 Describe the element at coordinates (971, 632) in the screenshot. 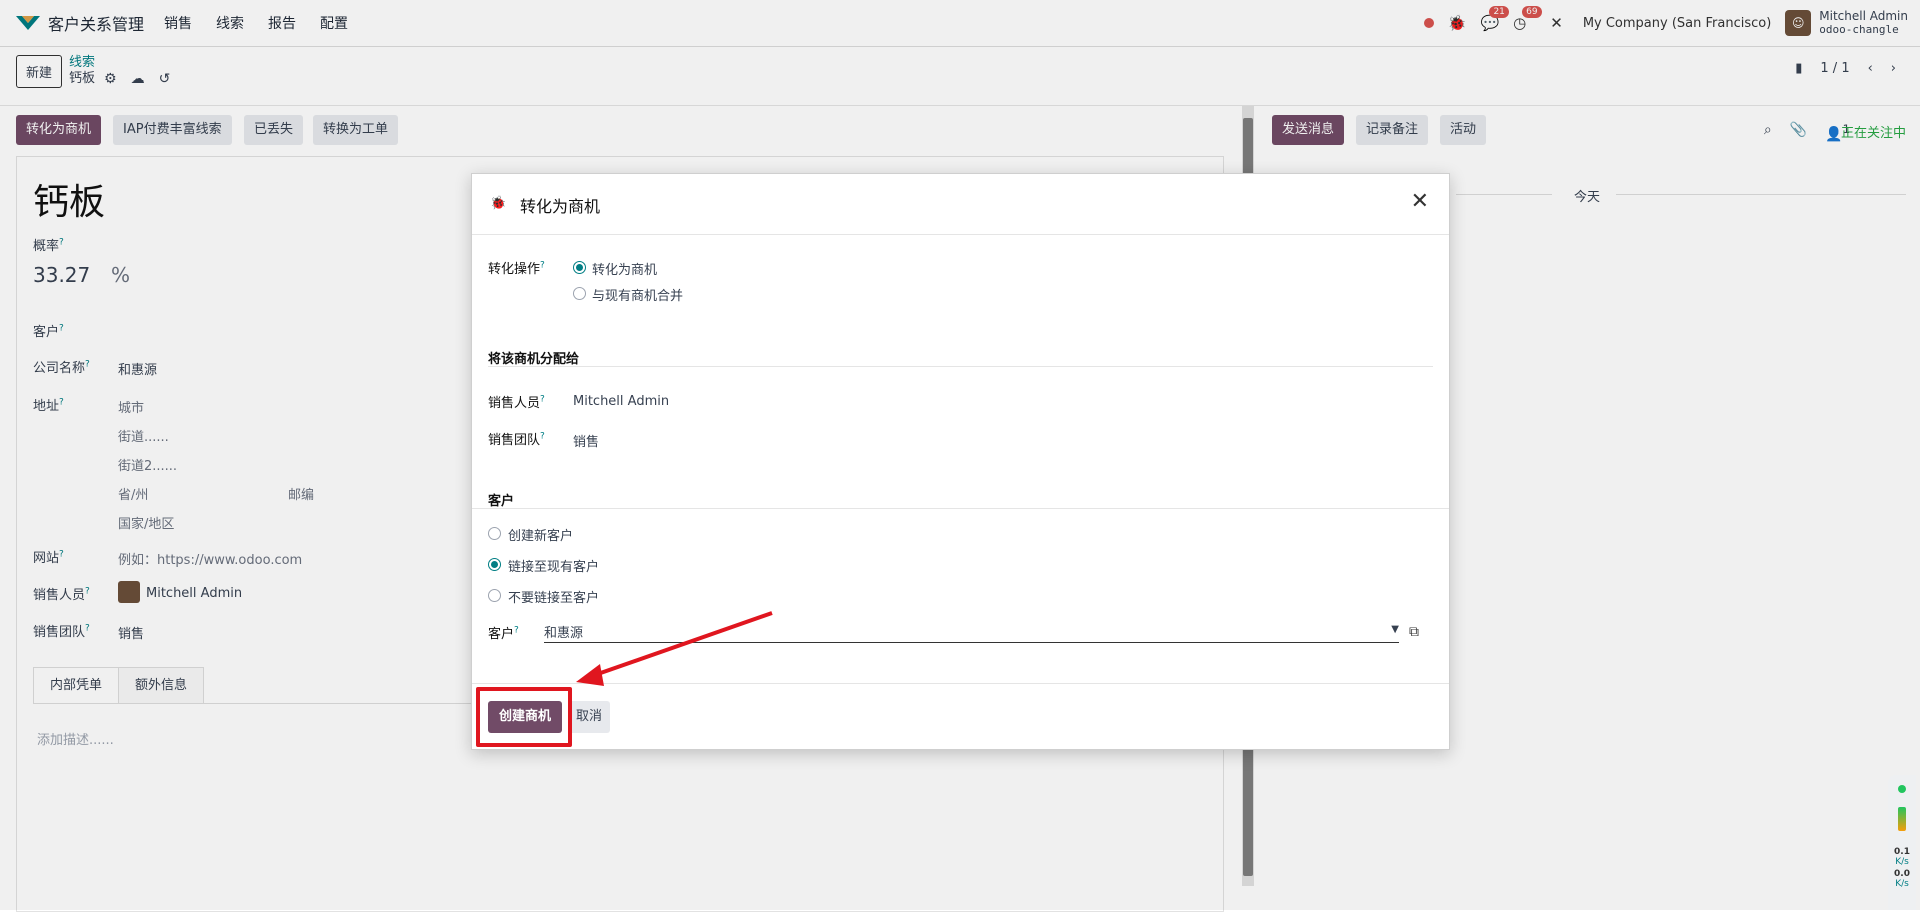

I see `customer-input: 和惠源 ▼` at that location.